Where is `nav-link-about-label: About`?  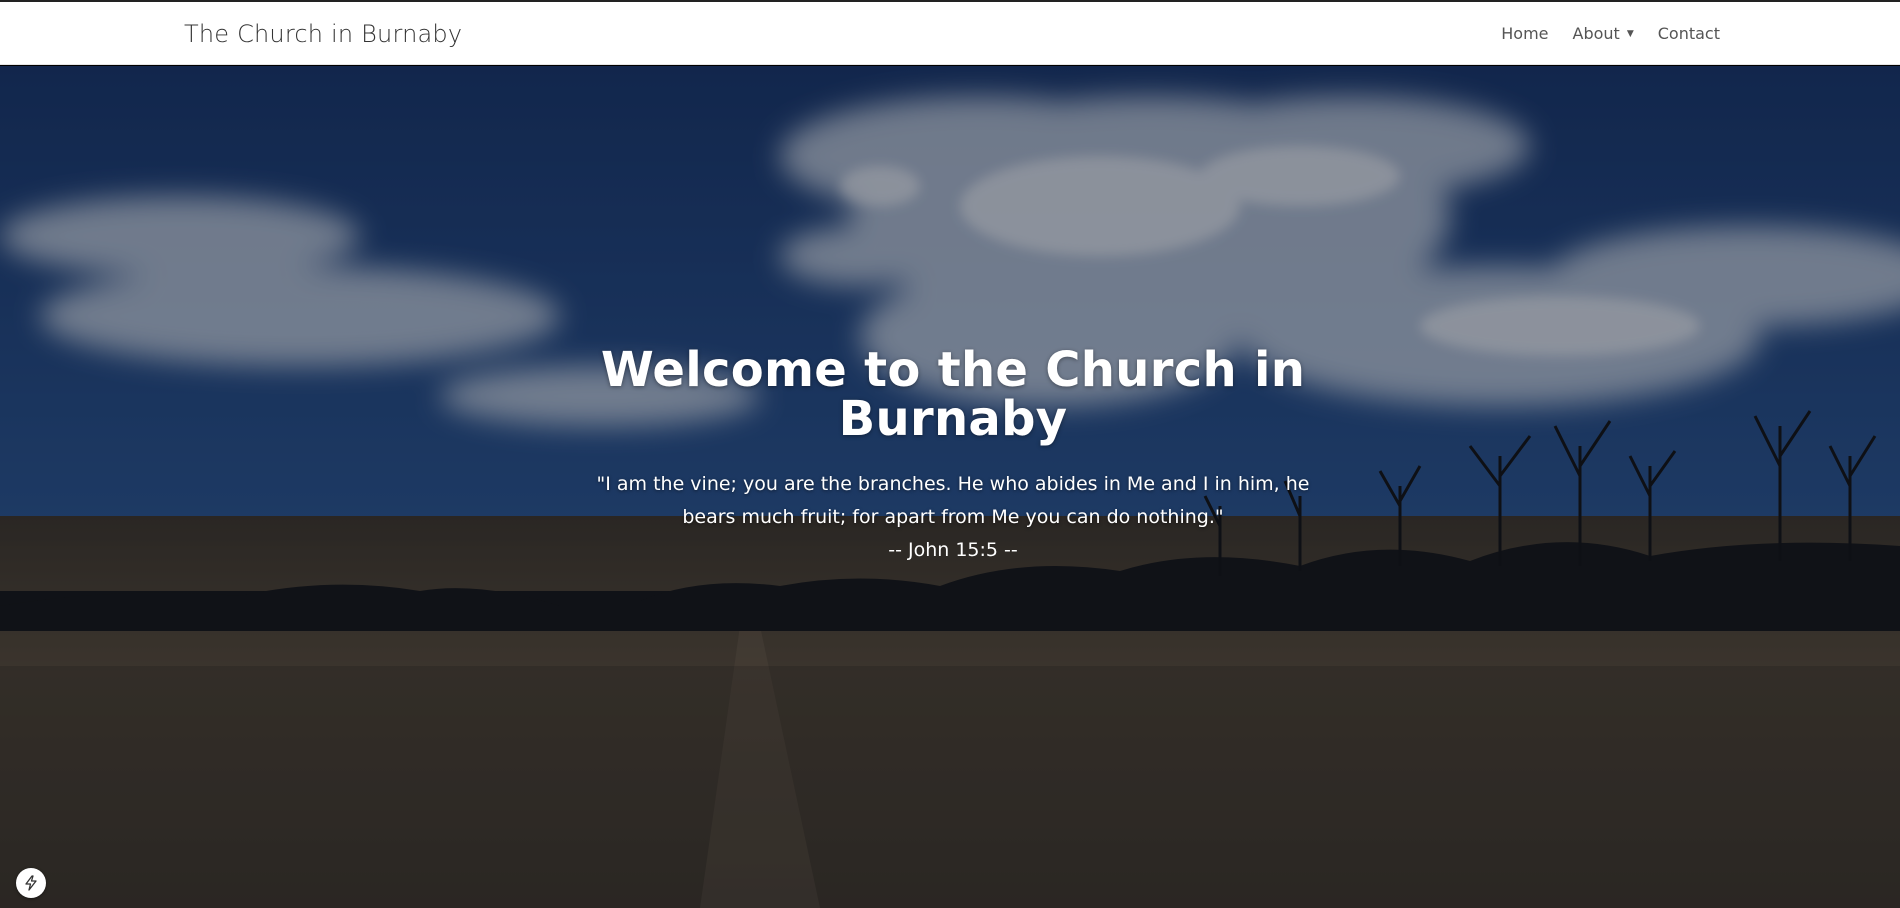
nav-link-about-label: About is located at coordinates (1596, 33).